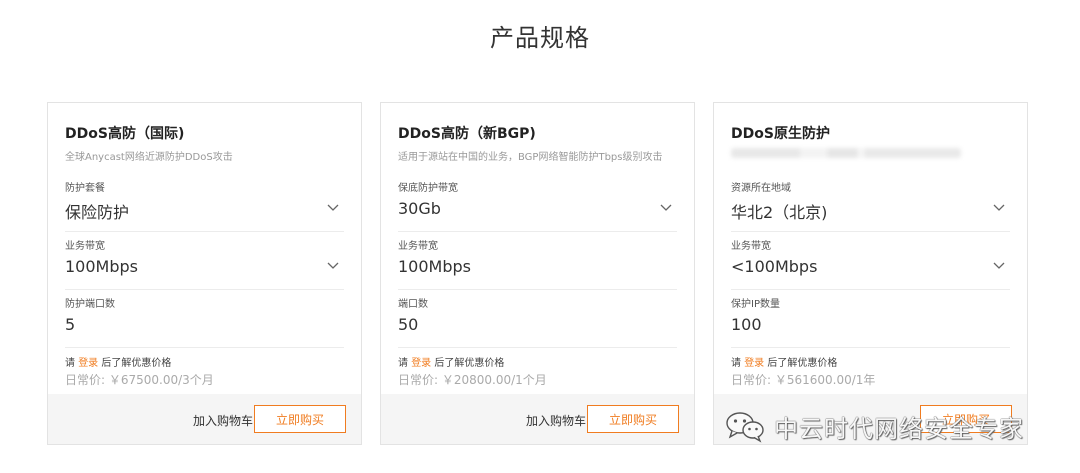 This screenshot has width=1080, height=473. I want to click on field-label: 防护套餐, so click(85, 188).